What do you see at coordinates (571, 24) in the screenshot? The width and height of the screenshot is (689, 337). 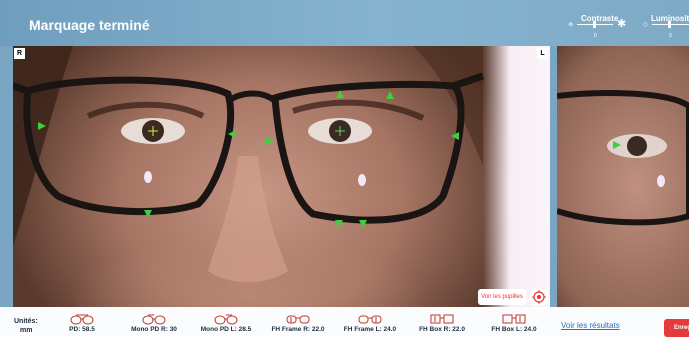 I see `contrast-low-icon: ⋄` at bounding box center [571, 24].